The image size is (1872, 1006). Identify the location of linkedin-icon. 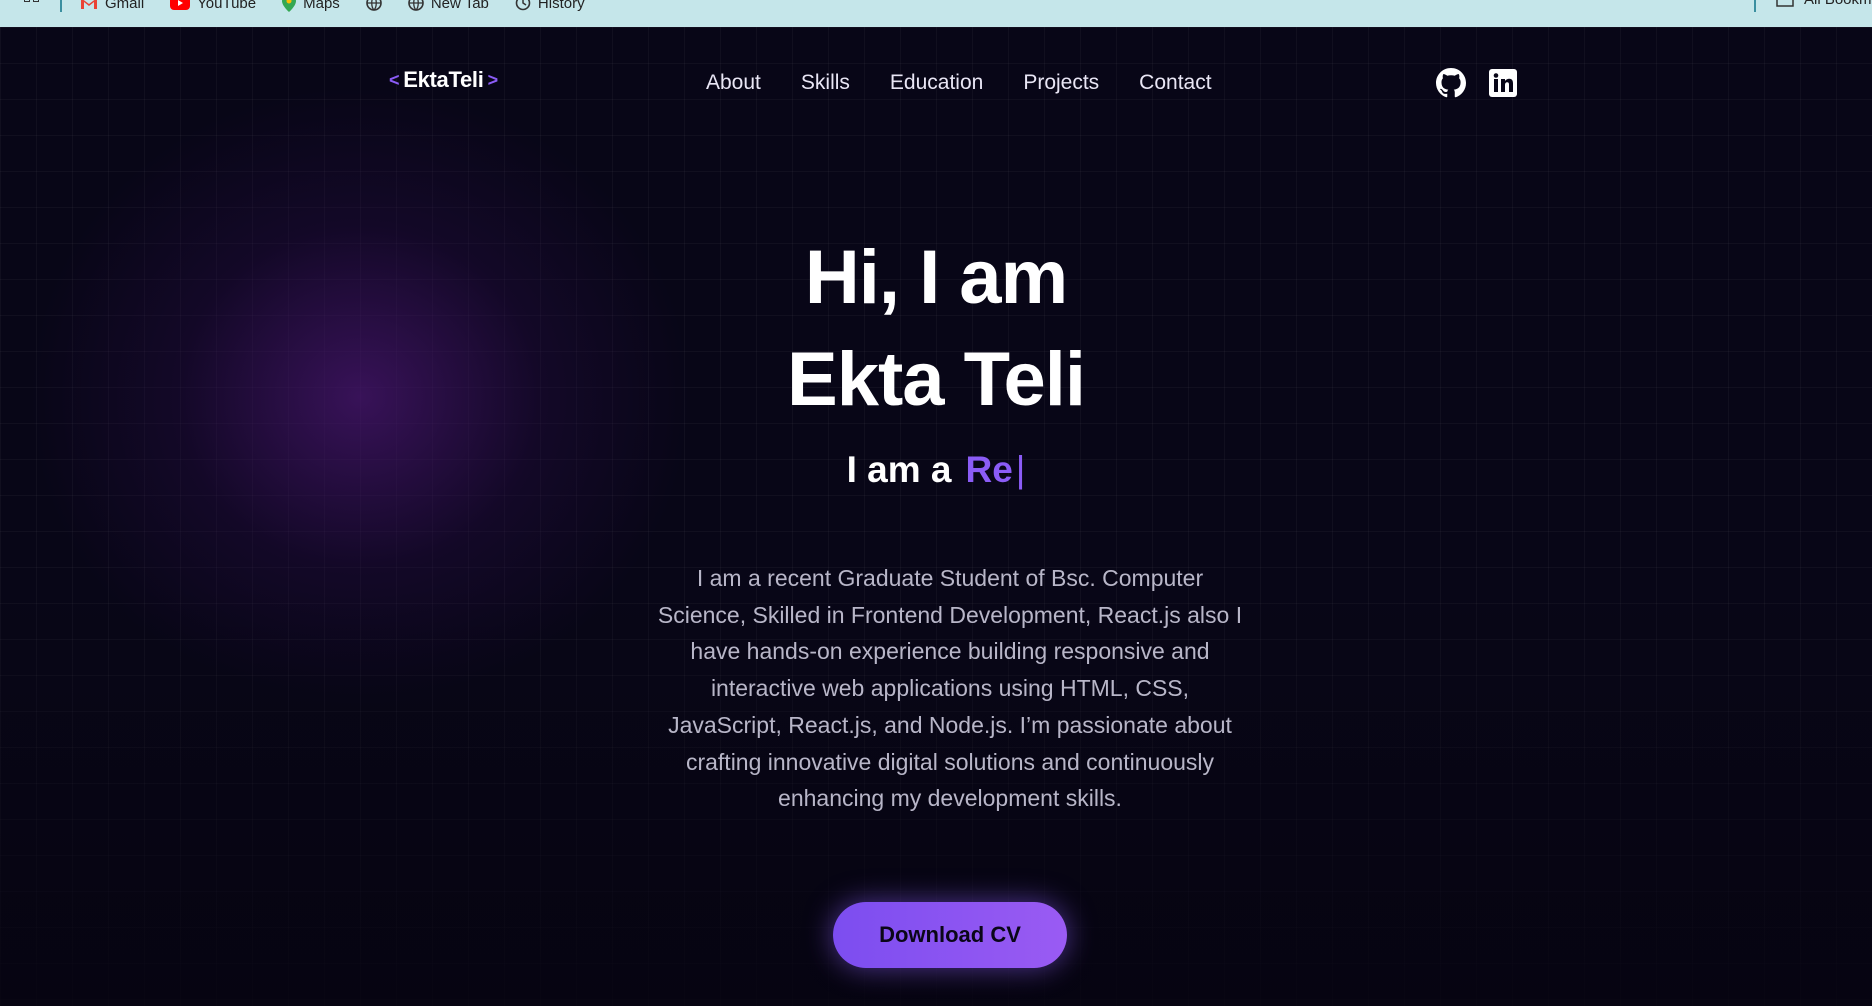
(1503, 83).